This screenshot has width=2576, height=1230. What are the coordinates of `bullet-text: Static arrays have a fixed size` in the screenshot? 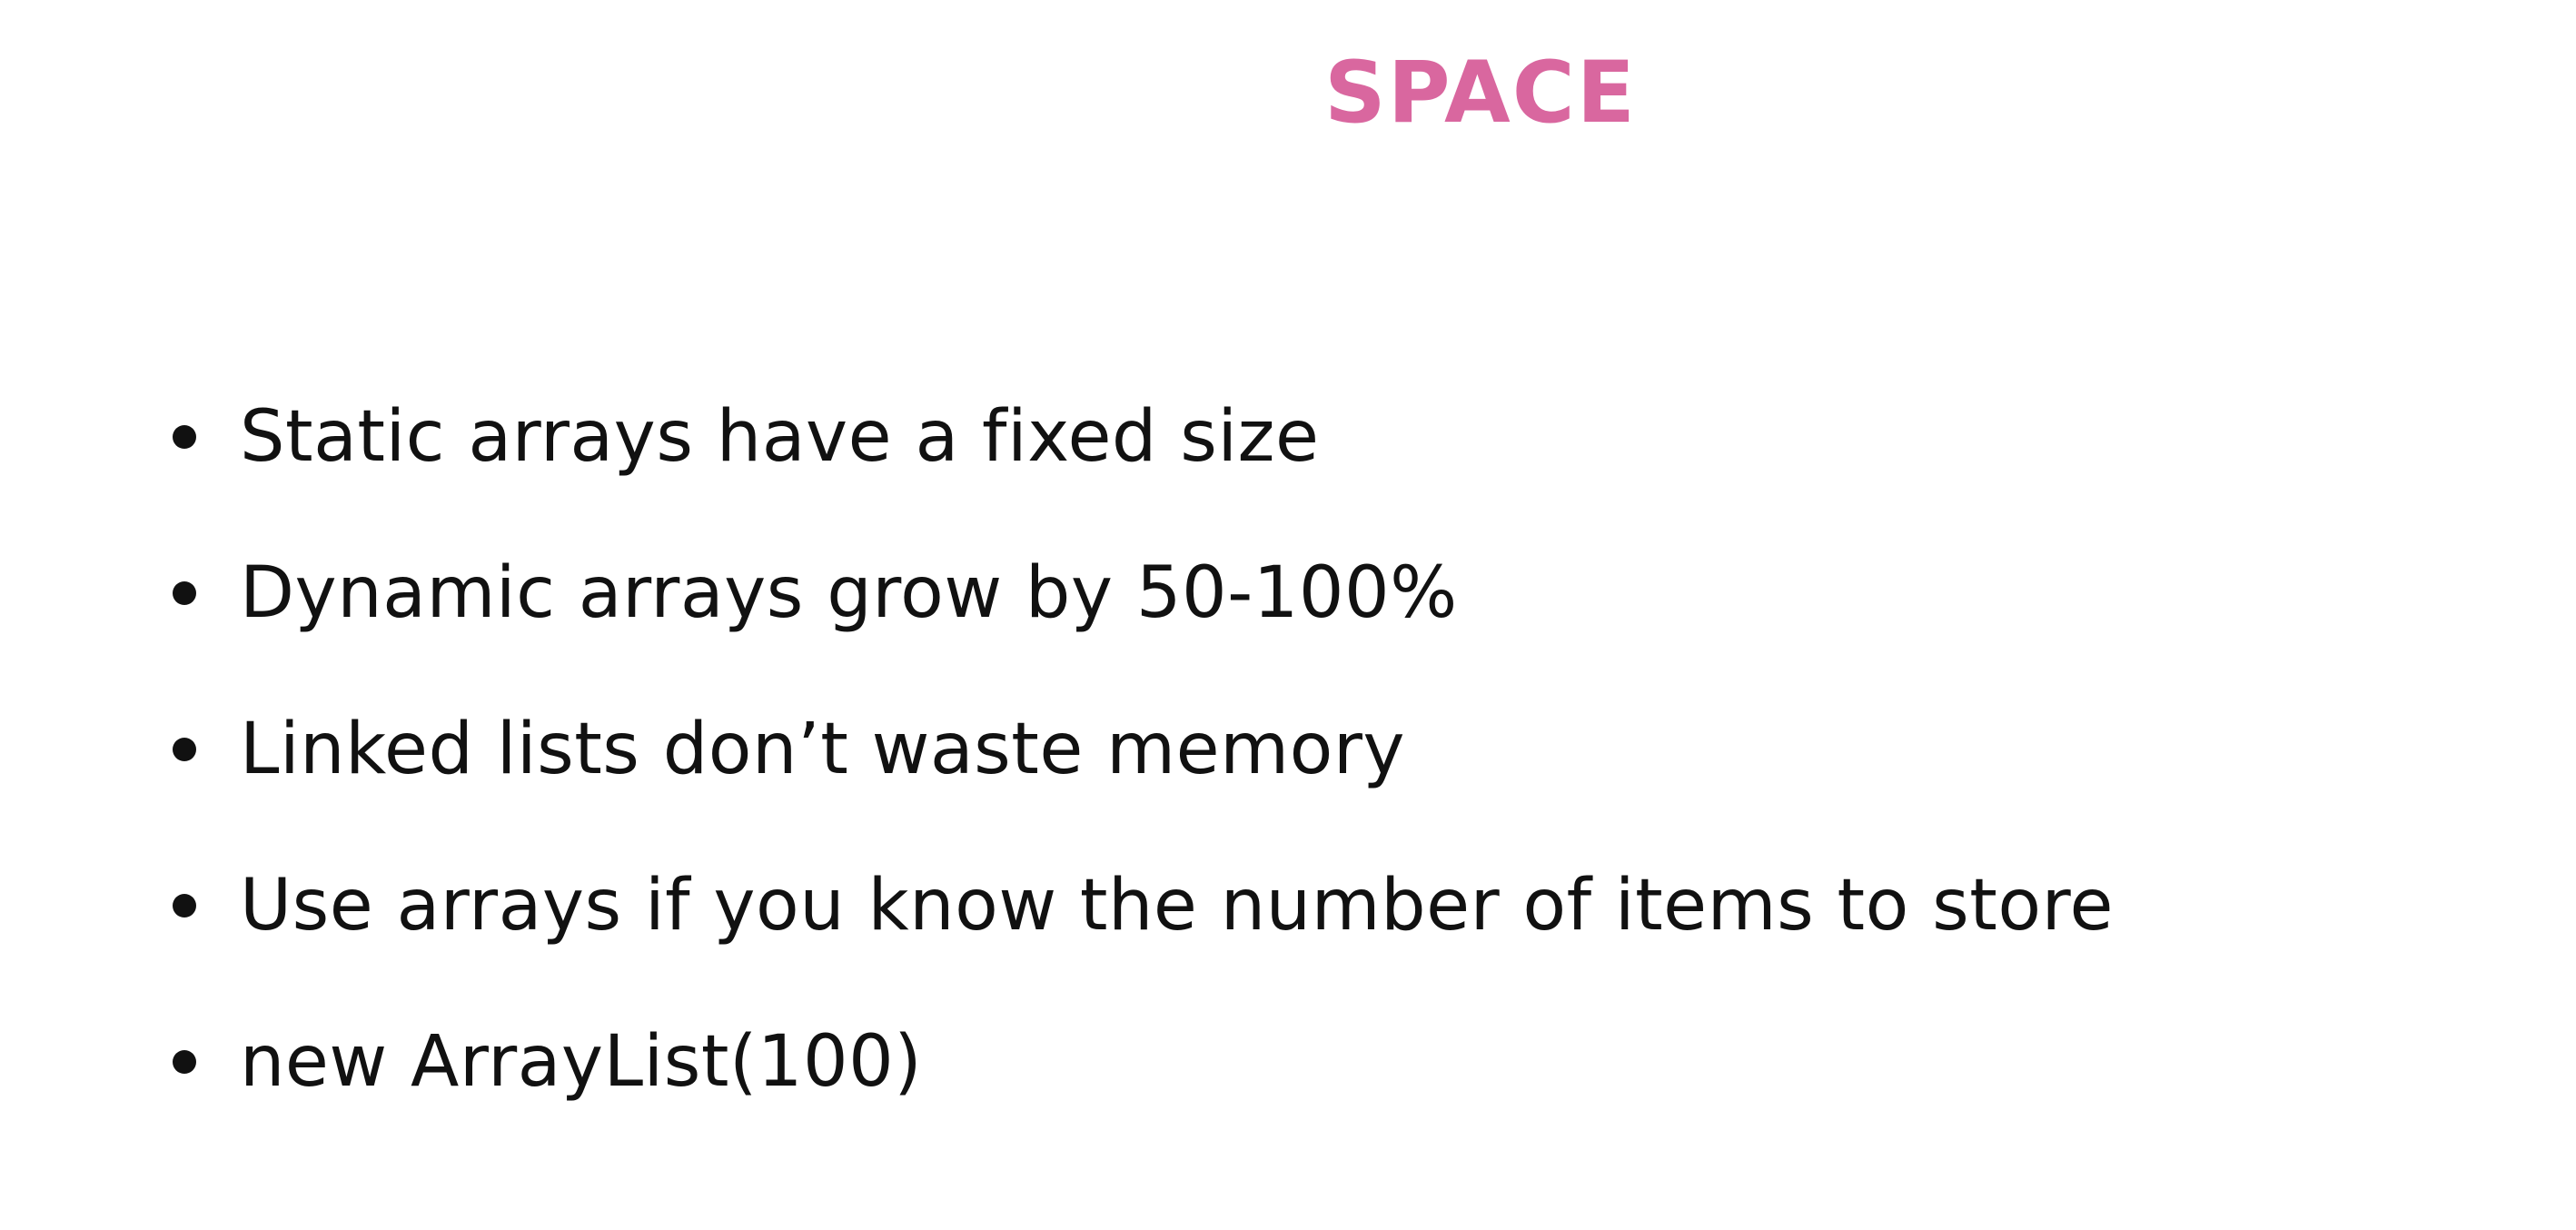 It's located at (780, 437).